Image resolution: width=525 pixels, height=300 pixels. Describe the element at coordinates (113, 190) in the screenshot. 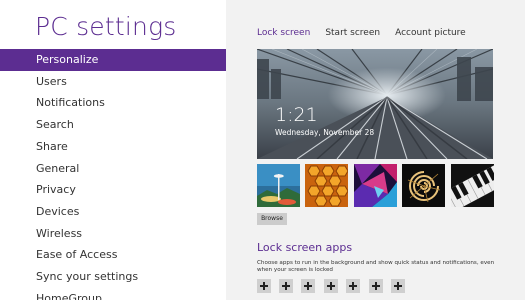

I see `sidebar-item-privacy: Privacy` at that location.